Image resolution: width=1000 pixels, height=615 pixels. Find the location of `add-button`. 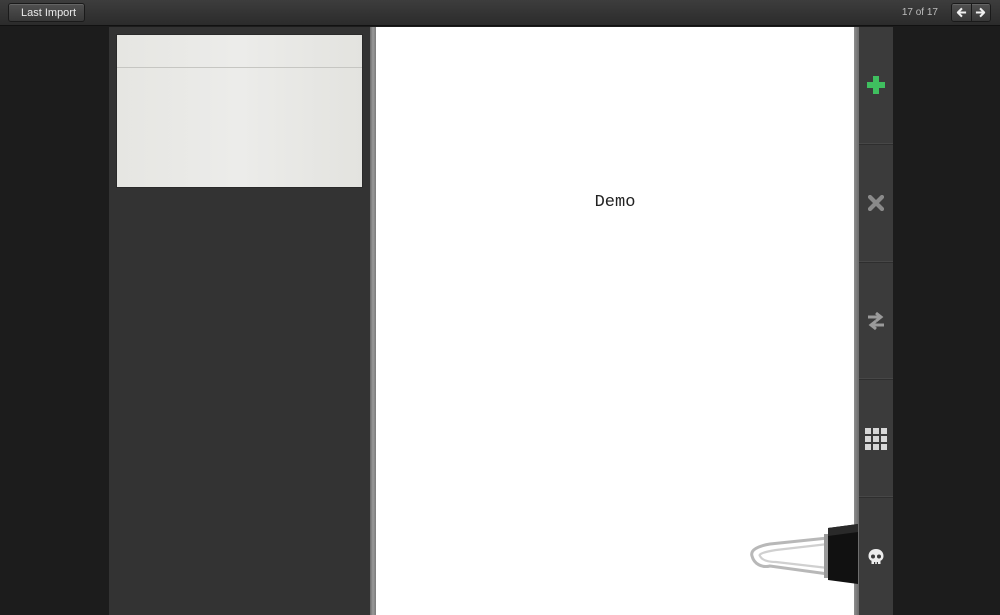

add-button is located at coordinates (876, 86).